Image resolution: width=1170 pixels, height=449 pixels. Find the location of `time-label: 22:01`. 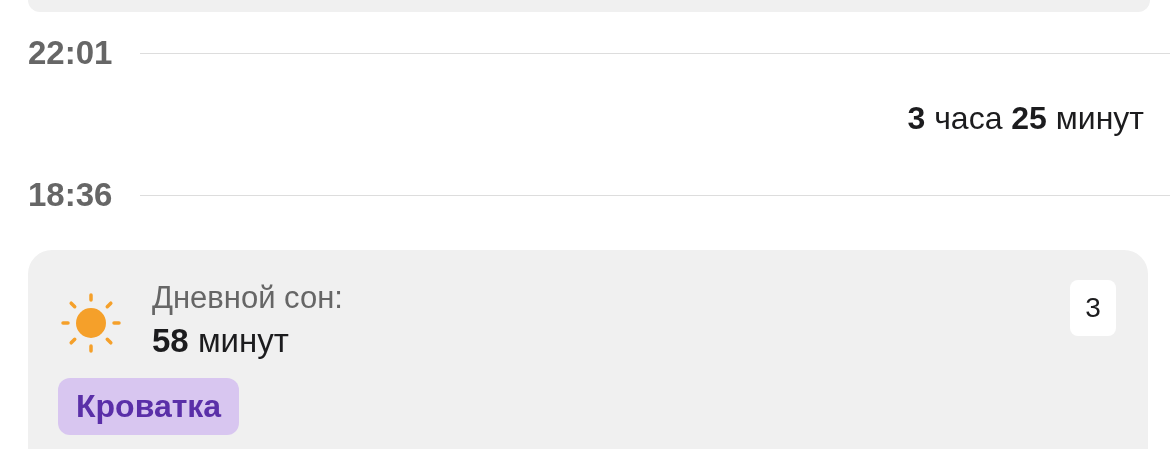

time-label: 22:01 is located at coordinates (70, 53).